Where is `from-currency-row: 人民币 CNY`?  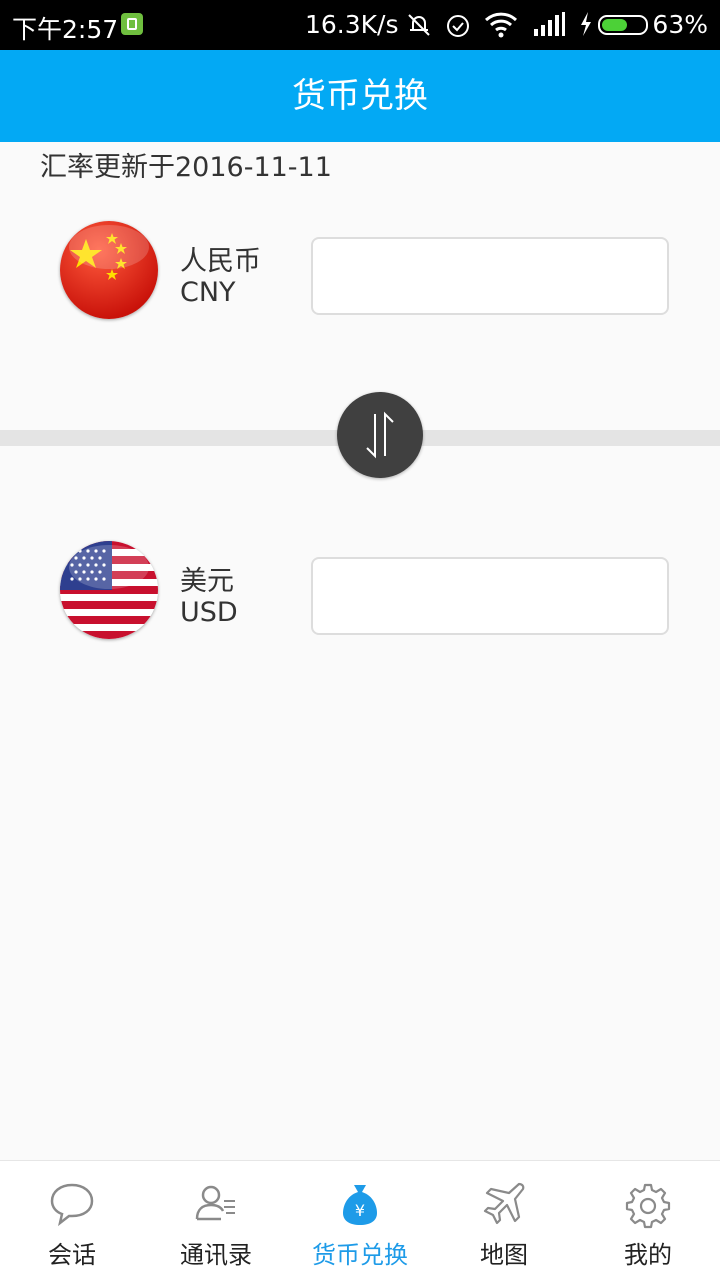
from-currency-row: 人民币 CNY is located at coordinates (360, 276).